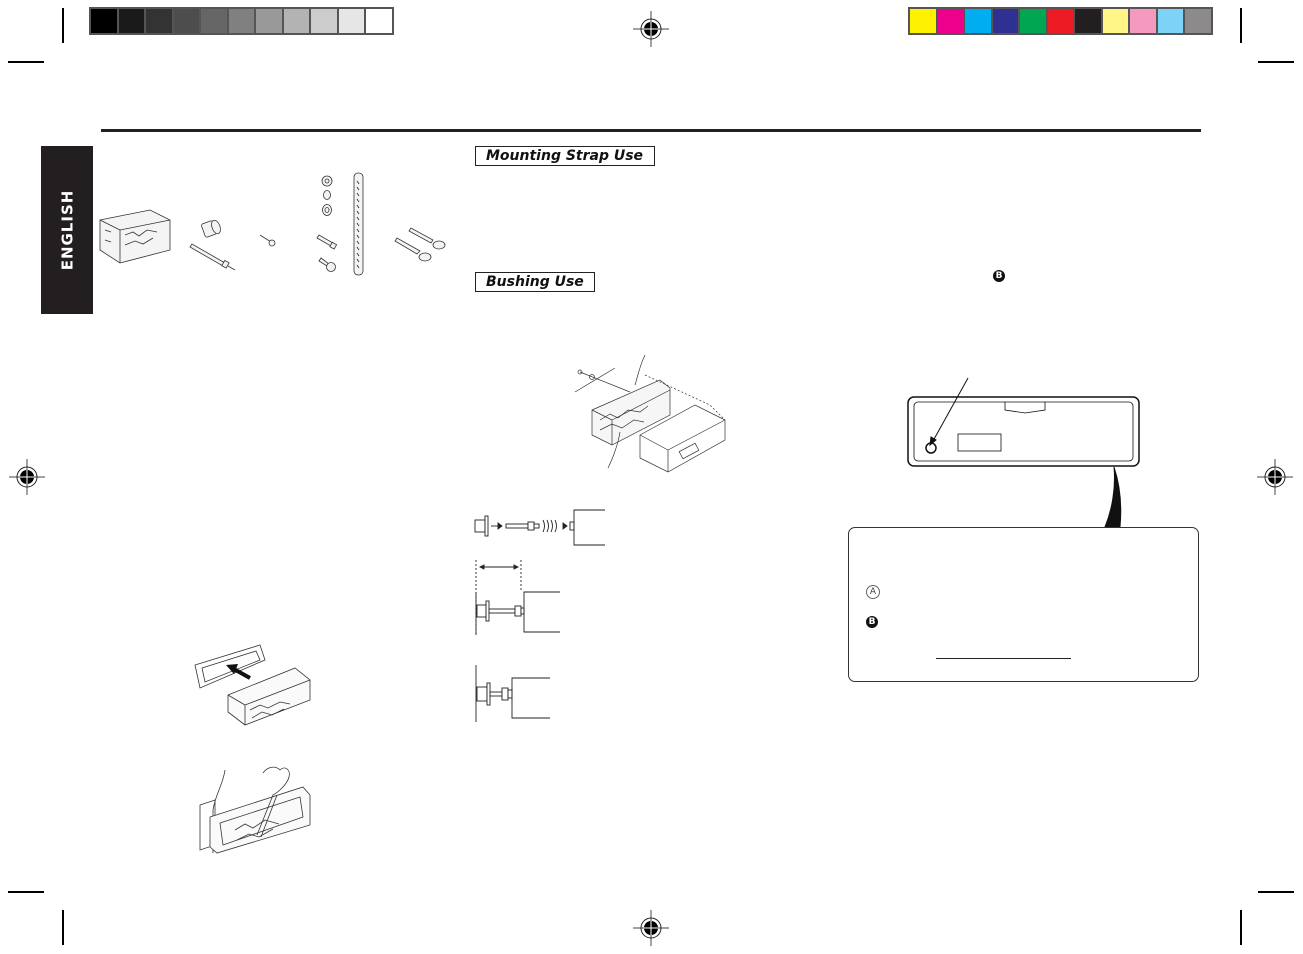  I want to click on mounting-strap-sleeve-figure, so click(650, 413).